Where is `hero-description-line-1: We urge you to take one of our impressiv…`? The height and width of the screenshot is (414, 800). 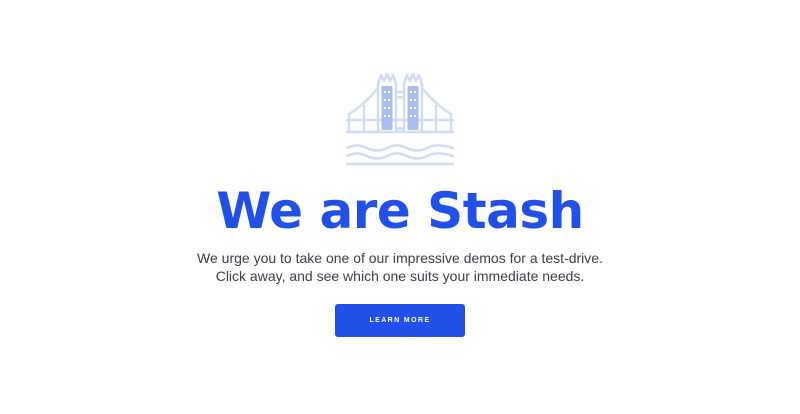
hero-description-line-1: We urge you to take one of our impressiv… is located at coordinates (400, 258).